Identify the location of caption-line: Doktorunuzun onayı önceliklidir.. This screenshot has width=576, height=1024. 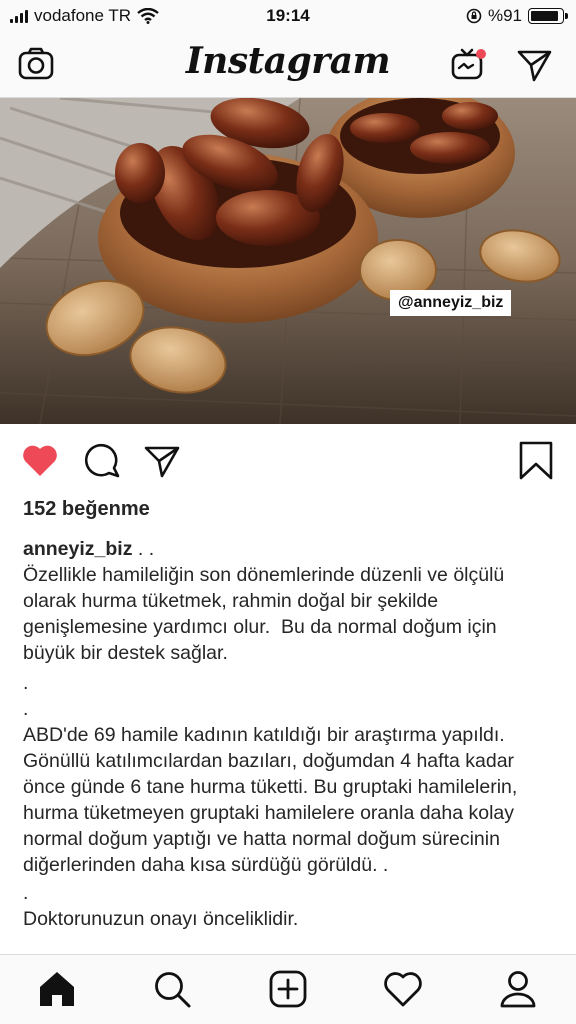
(161, 919).